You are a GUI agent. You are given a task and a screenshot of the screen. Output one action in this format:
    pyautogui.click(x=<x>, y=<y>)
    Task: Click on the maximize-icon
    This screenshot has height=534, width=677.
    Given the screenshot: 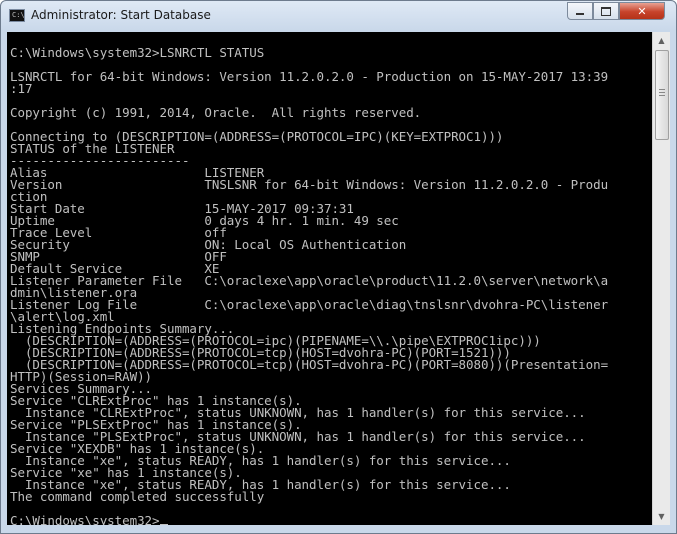 What is the action you would take?
    pyautogui.click(x=606, y=11)
    